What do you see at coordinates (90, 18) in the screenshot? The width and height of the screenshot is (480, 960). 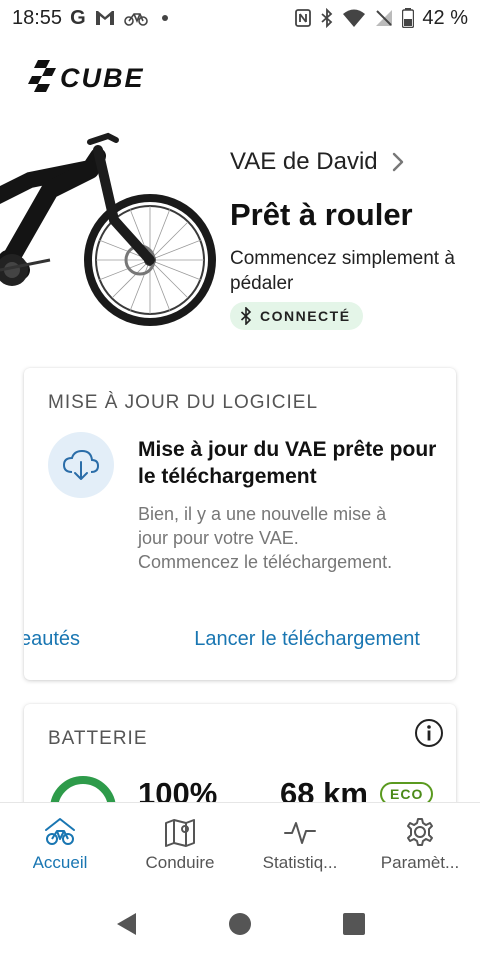 I see `status-bar-left: 18:55 G` at bounding box center [90, 18].